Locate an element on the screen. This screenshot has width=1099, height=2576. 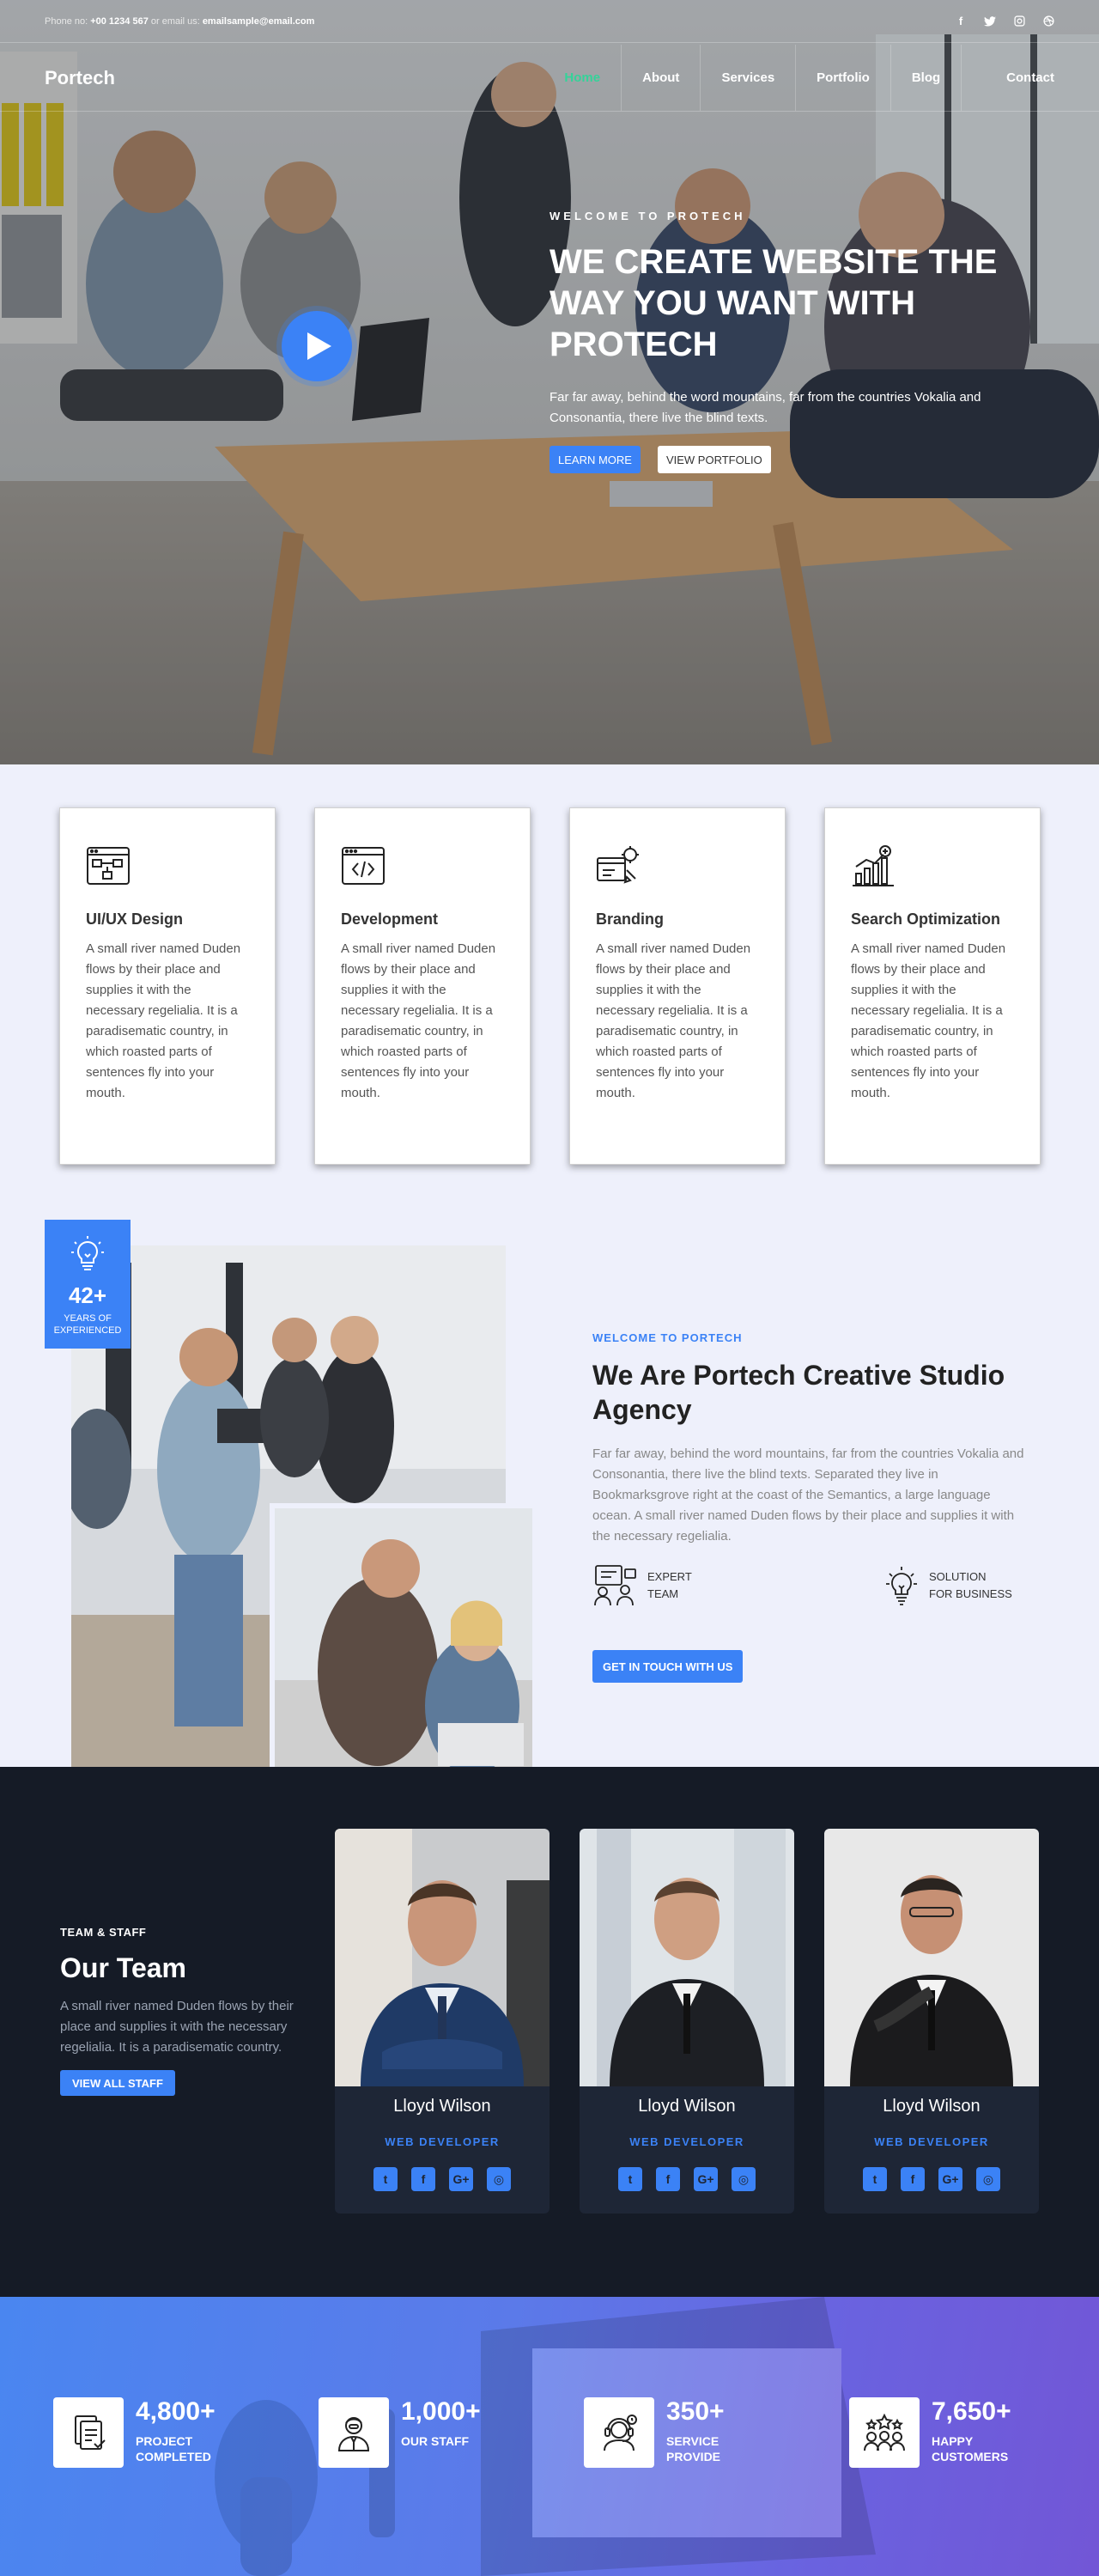
member-name: Lloyd Wilson is located at coordinates (442, 2106).